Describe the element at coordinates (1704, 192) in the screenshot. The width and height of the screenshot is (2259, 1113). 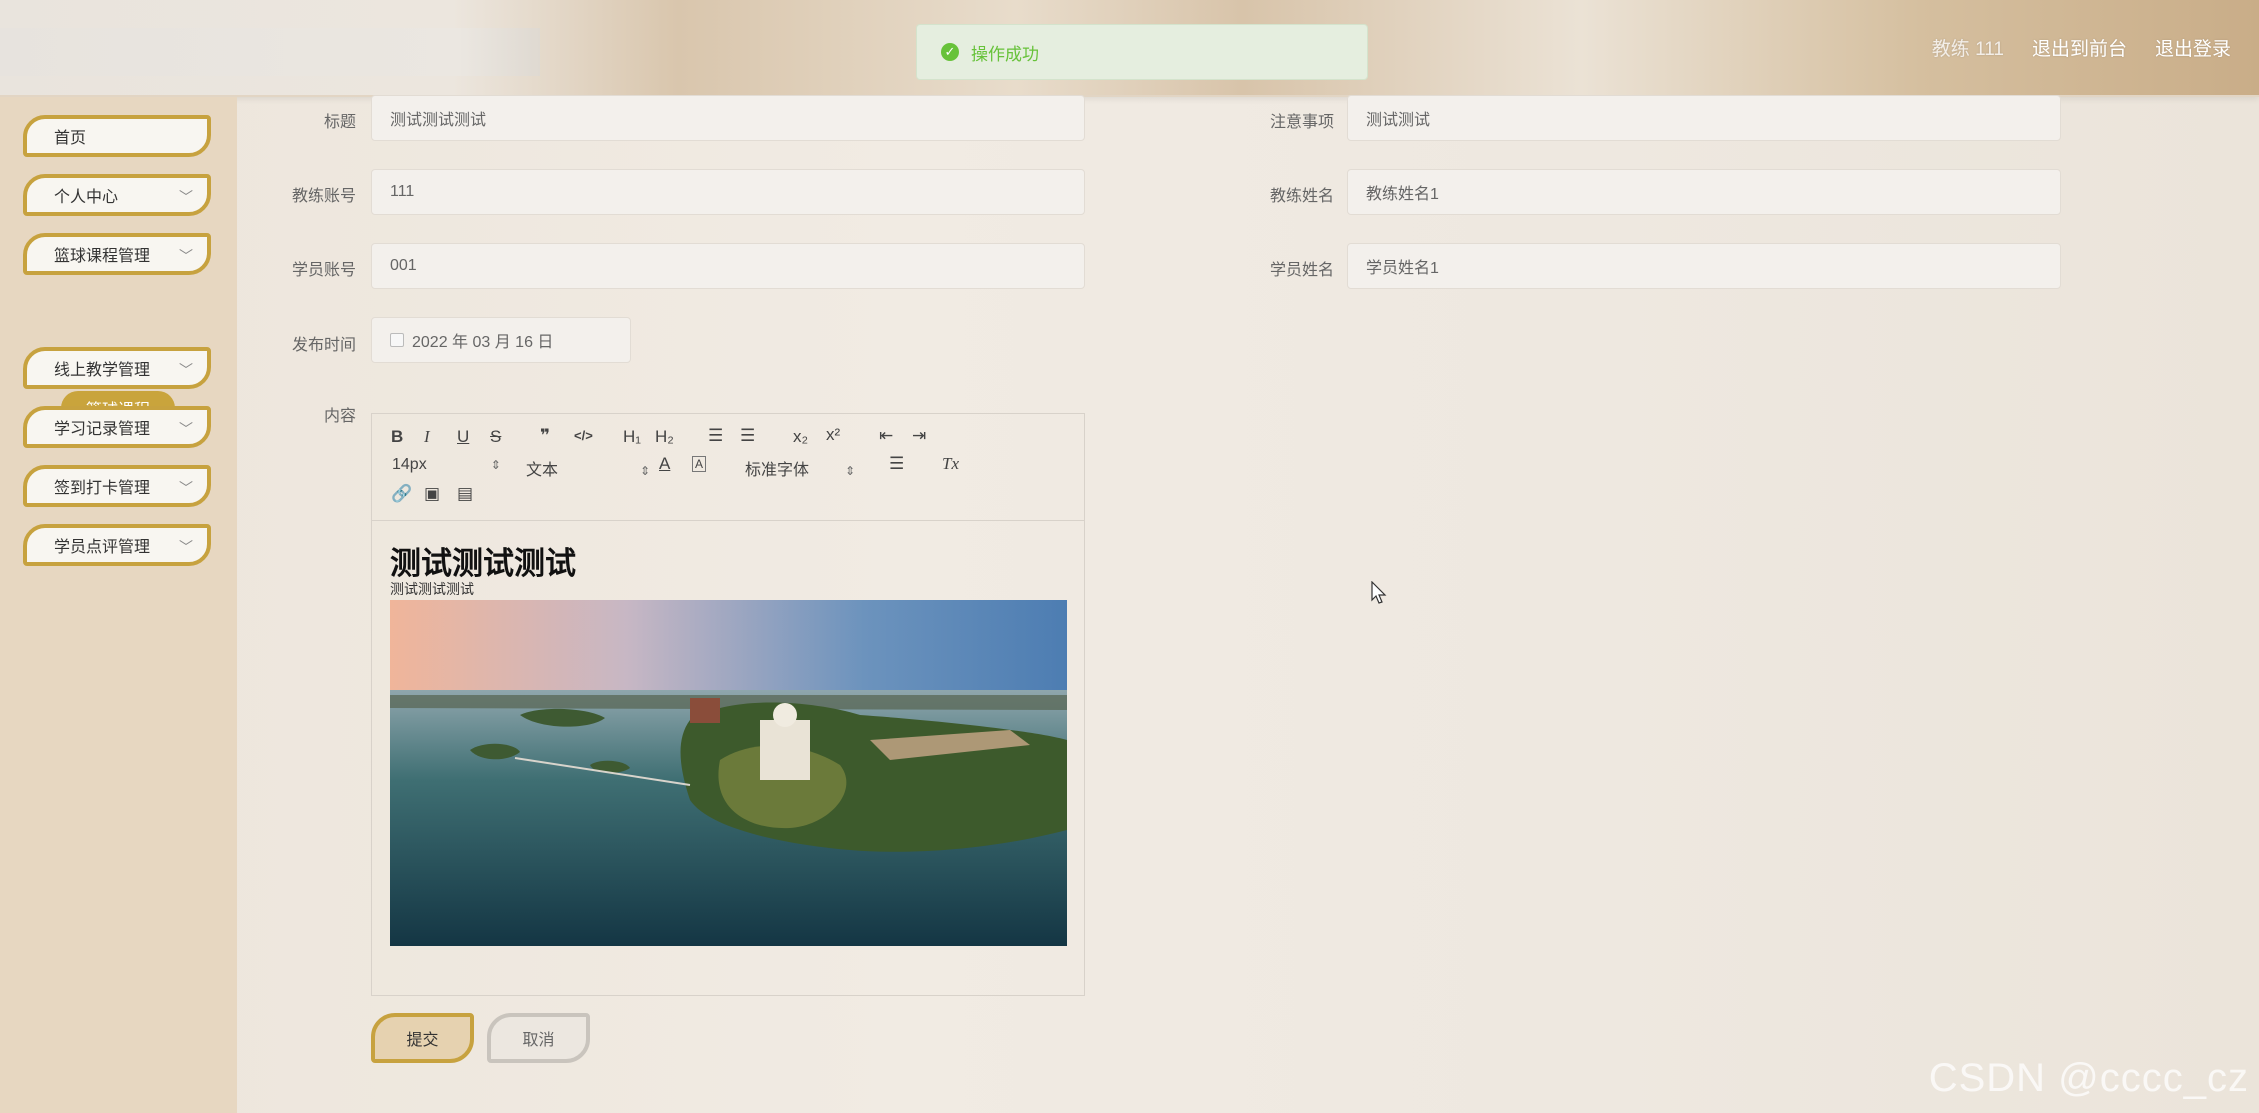
I see `coach-name-field: 教练姓名1` at that location.